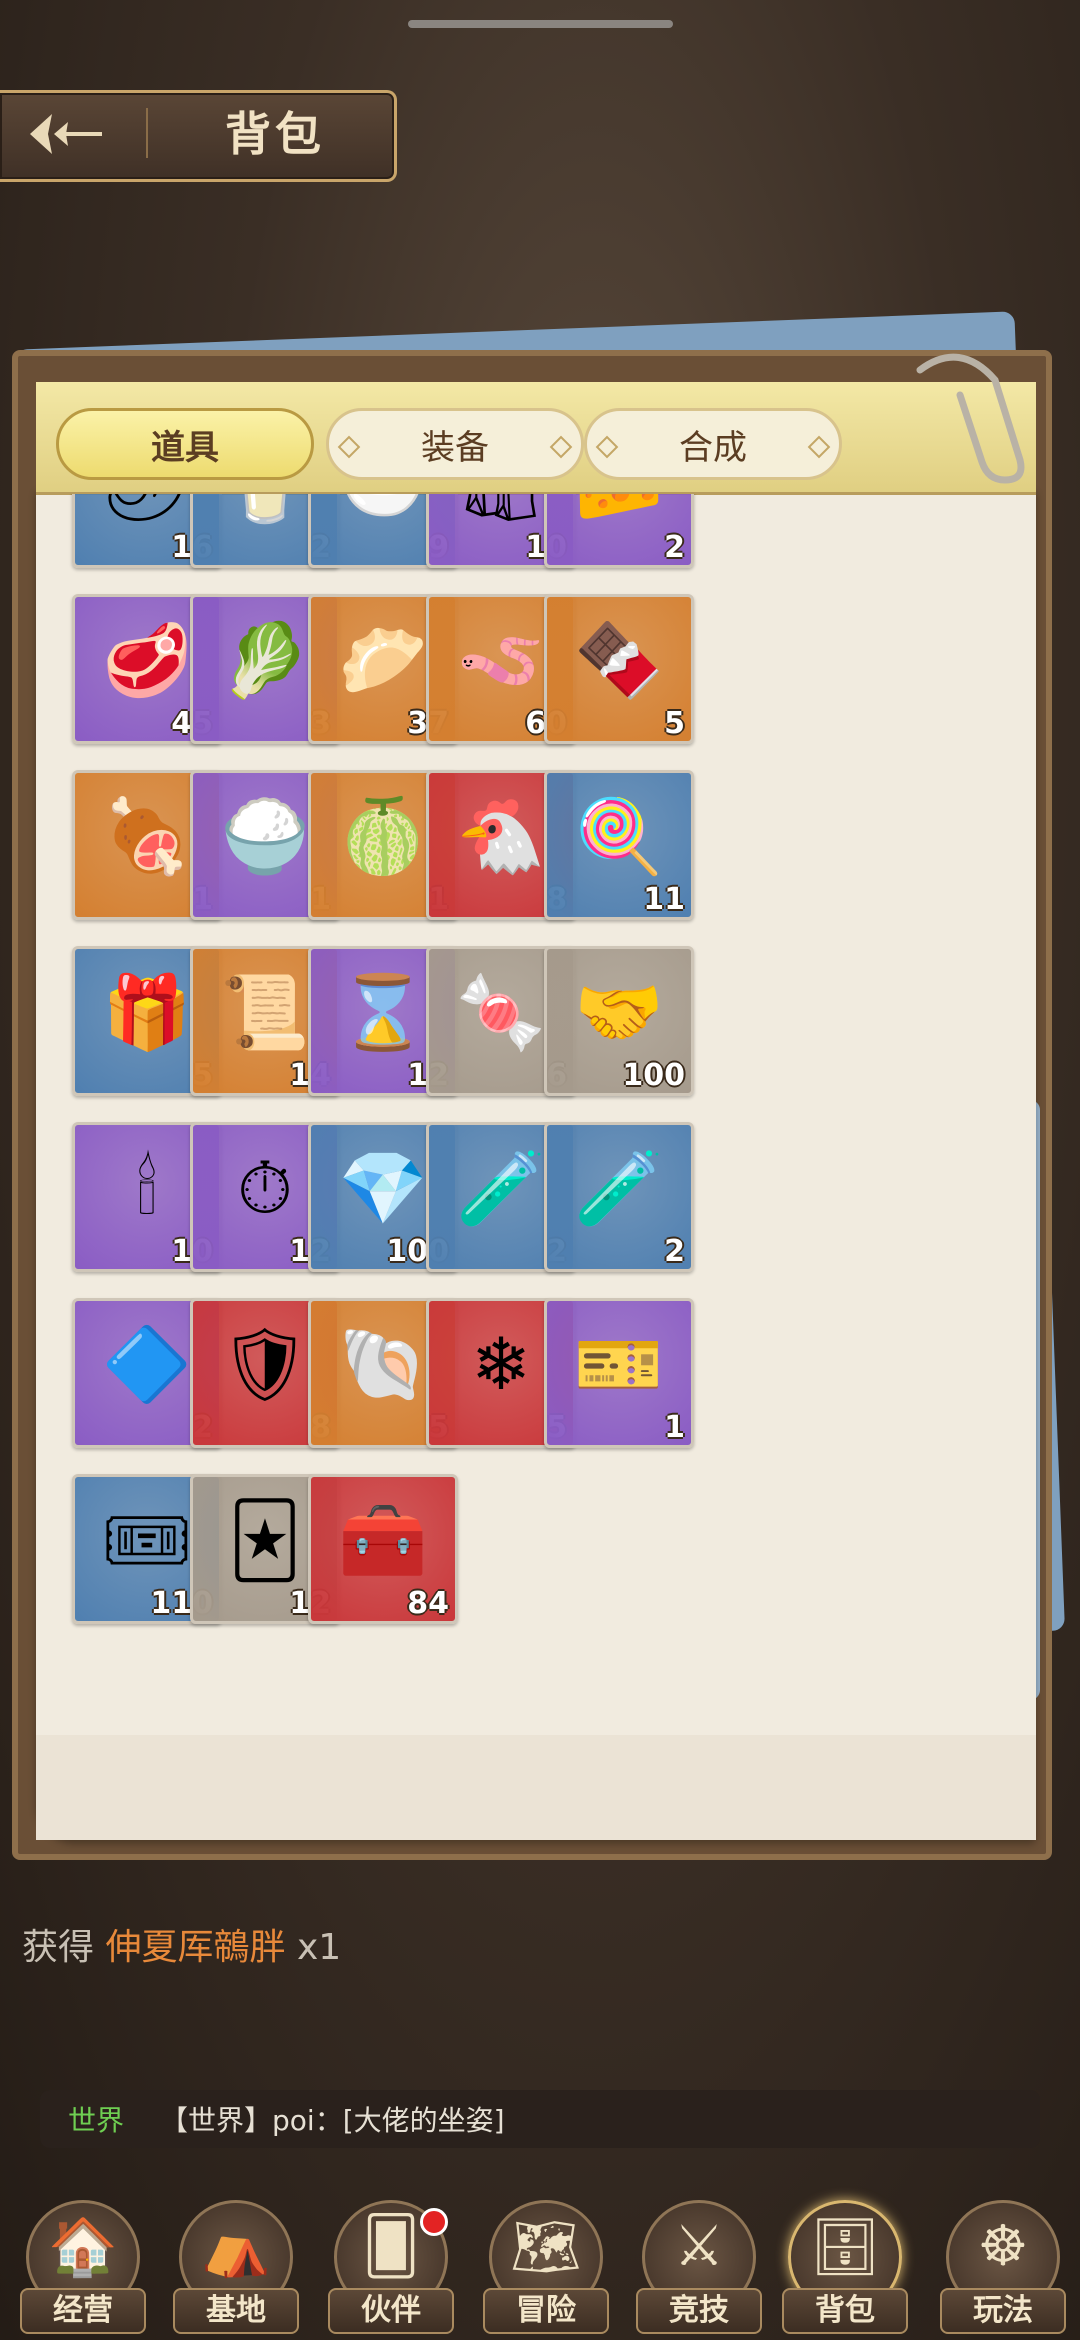  Describe the element at coordinates (845, 2247) in the screenshot. I see `wardrobe-icon: 🗄` at that location.